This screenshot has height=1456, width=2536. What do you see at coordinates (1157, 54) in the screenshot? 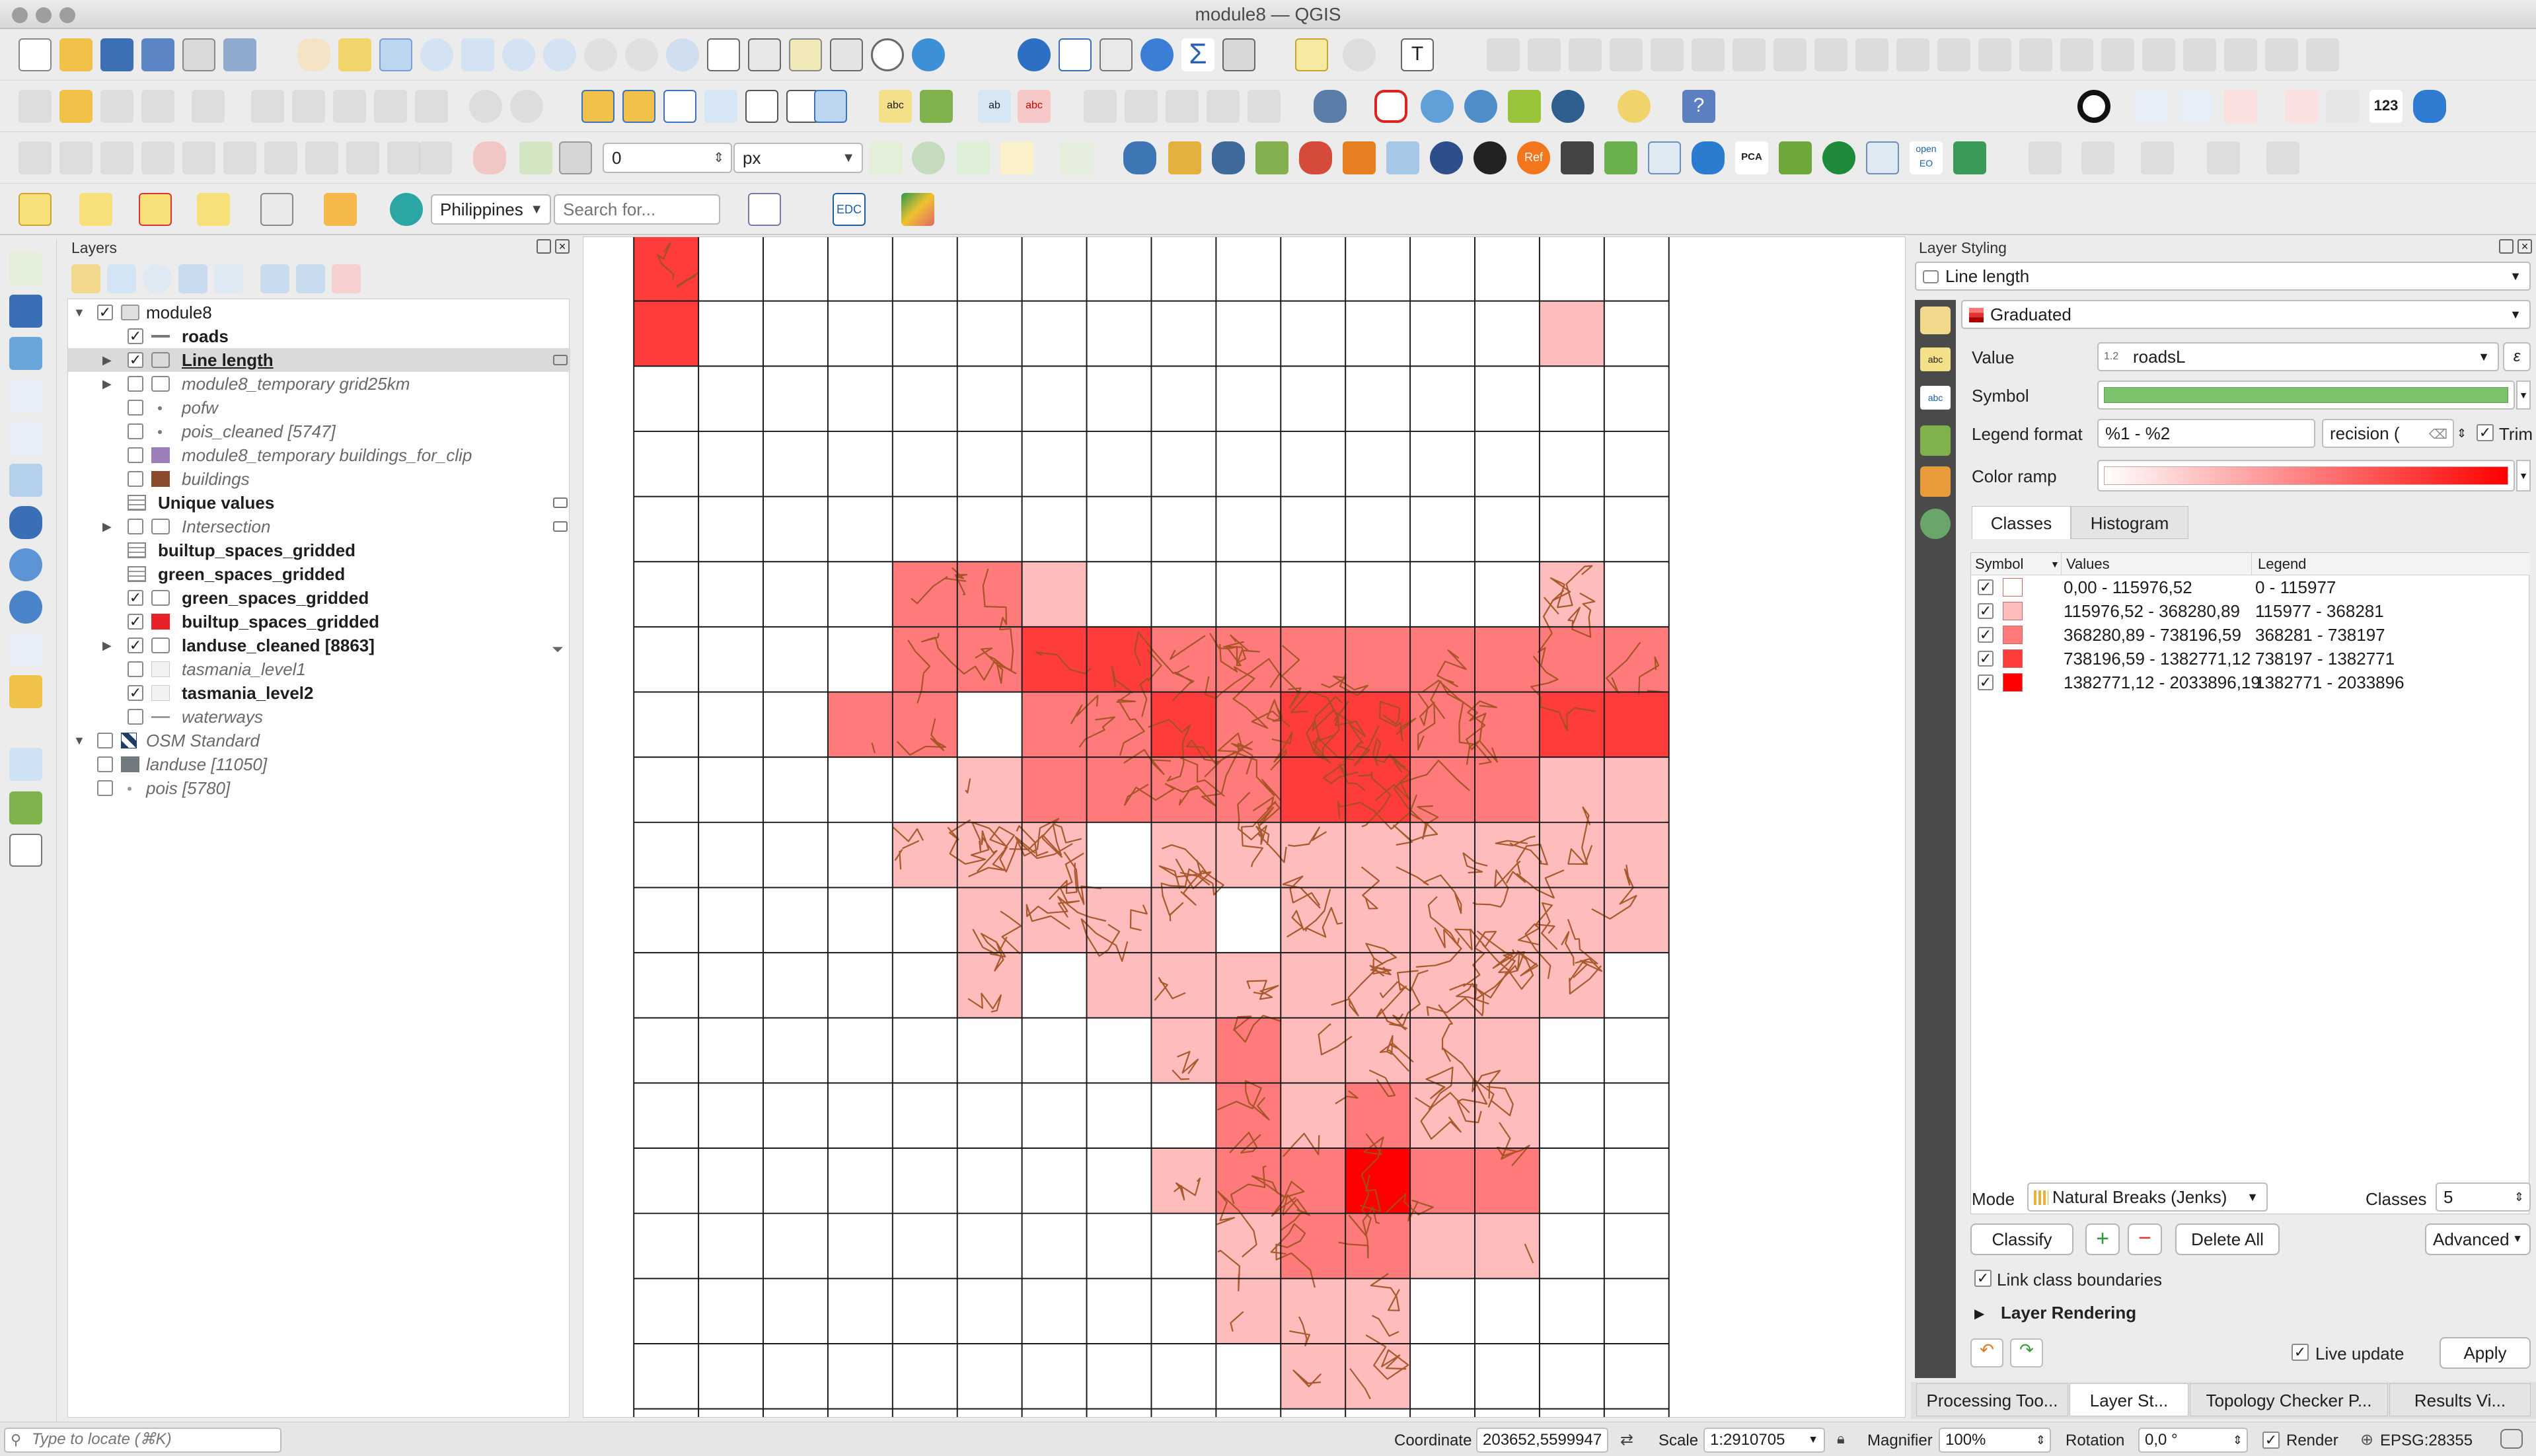
I see `processing-toolbox-icon` at bounding box center [1157, 54].